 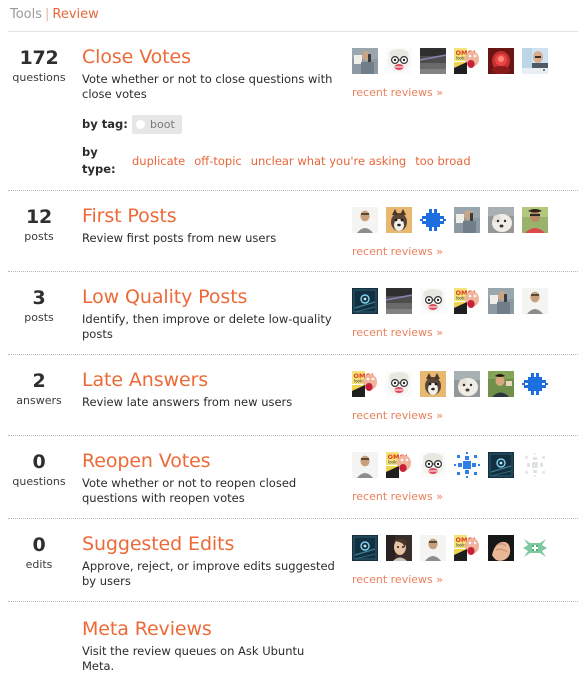 I want to click on queue-count: 2 answers, so click(x=39, y=388).